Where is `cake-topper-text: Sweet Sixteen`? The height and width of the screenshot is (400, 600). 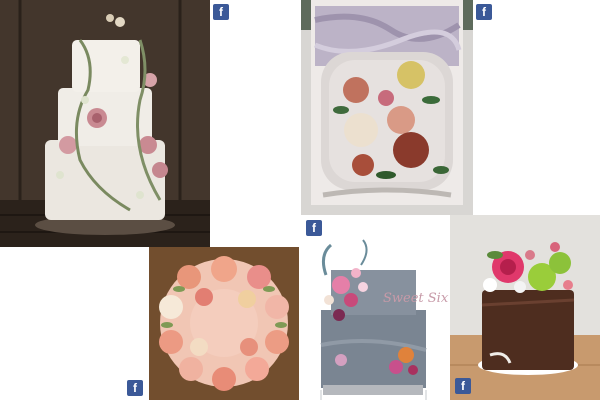
cake-topper-text: Sweet Sixteen is located at coordinates (416, 298).